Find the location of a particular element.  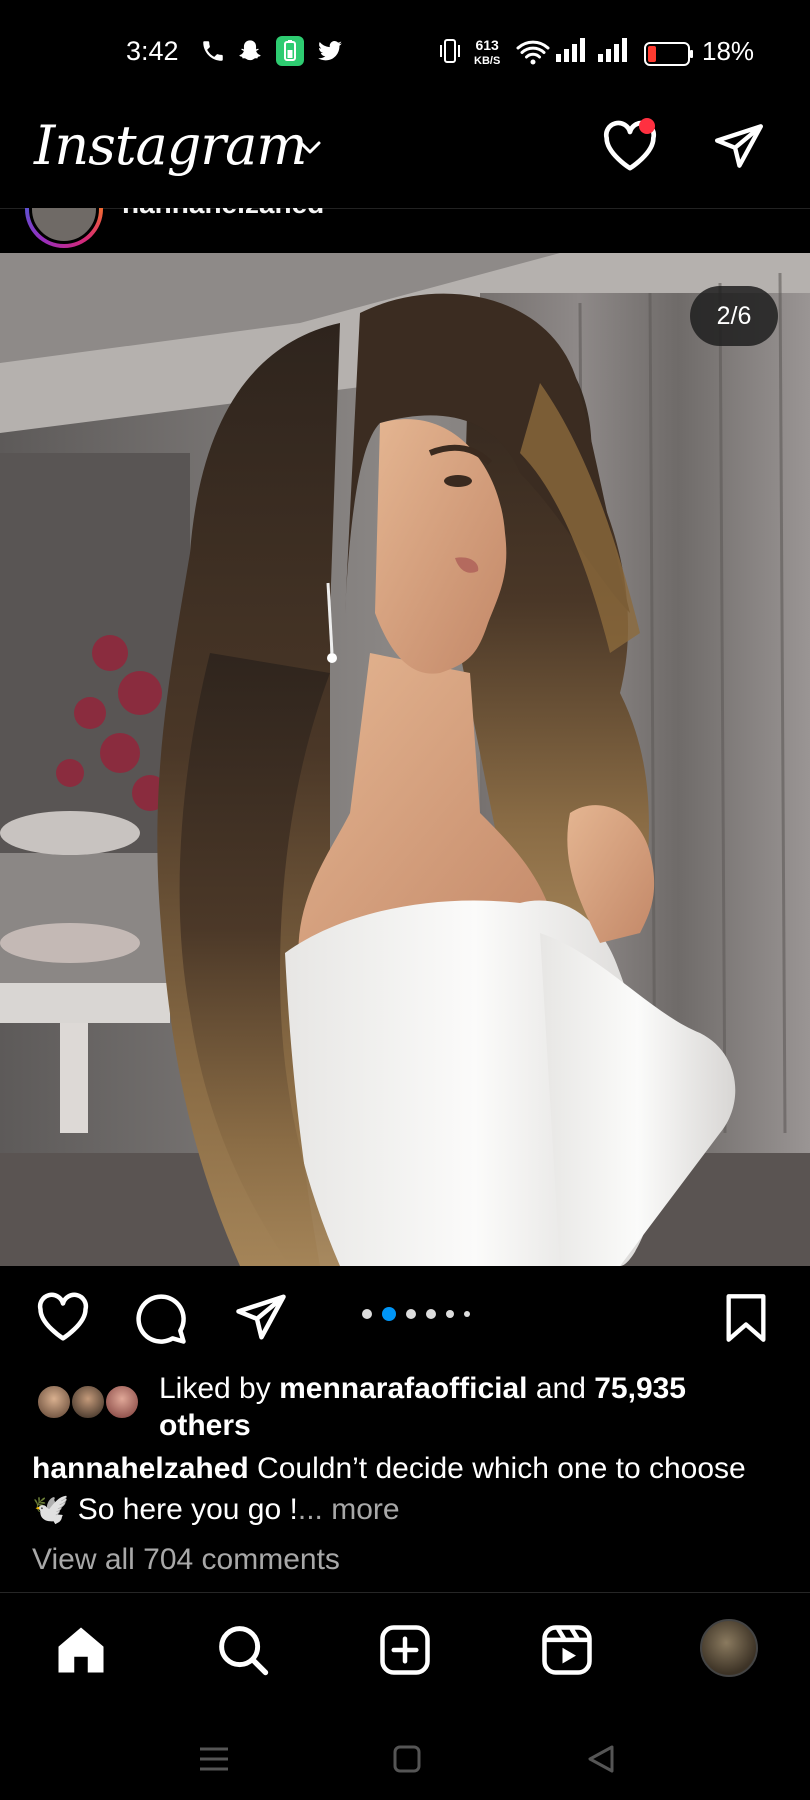

home-icon is located at coordinates (81, 1650).